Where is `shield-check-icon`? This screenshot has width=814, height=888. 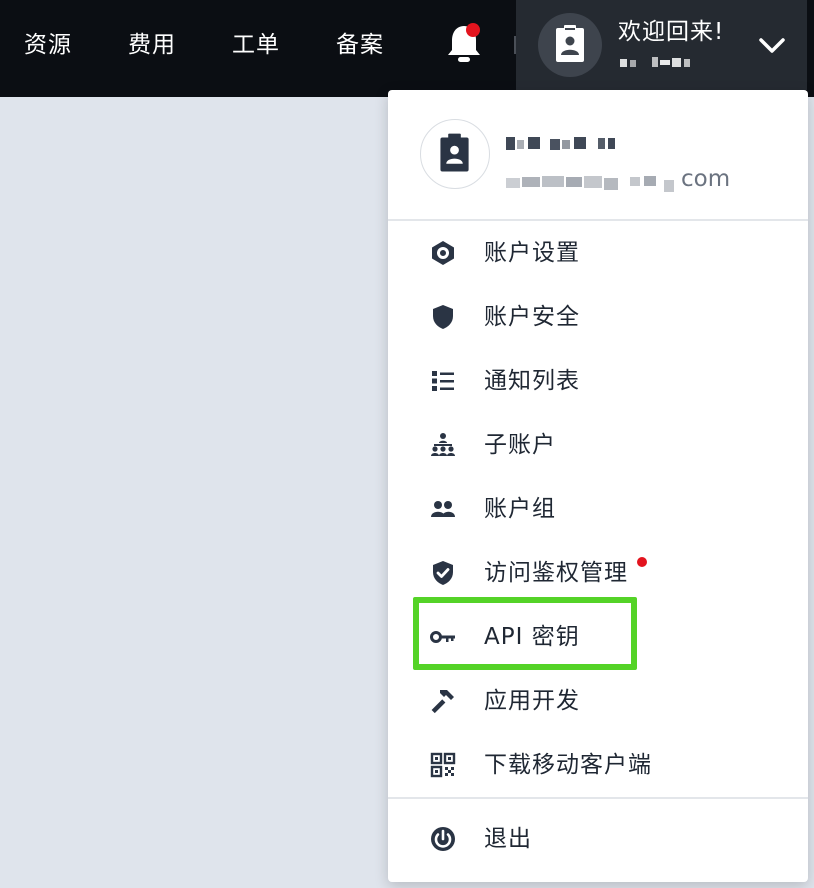
shield-check-icon is located at coordinates (443, 573).